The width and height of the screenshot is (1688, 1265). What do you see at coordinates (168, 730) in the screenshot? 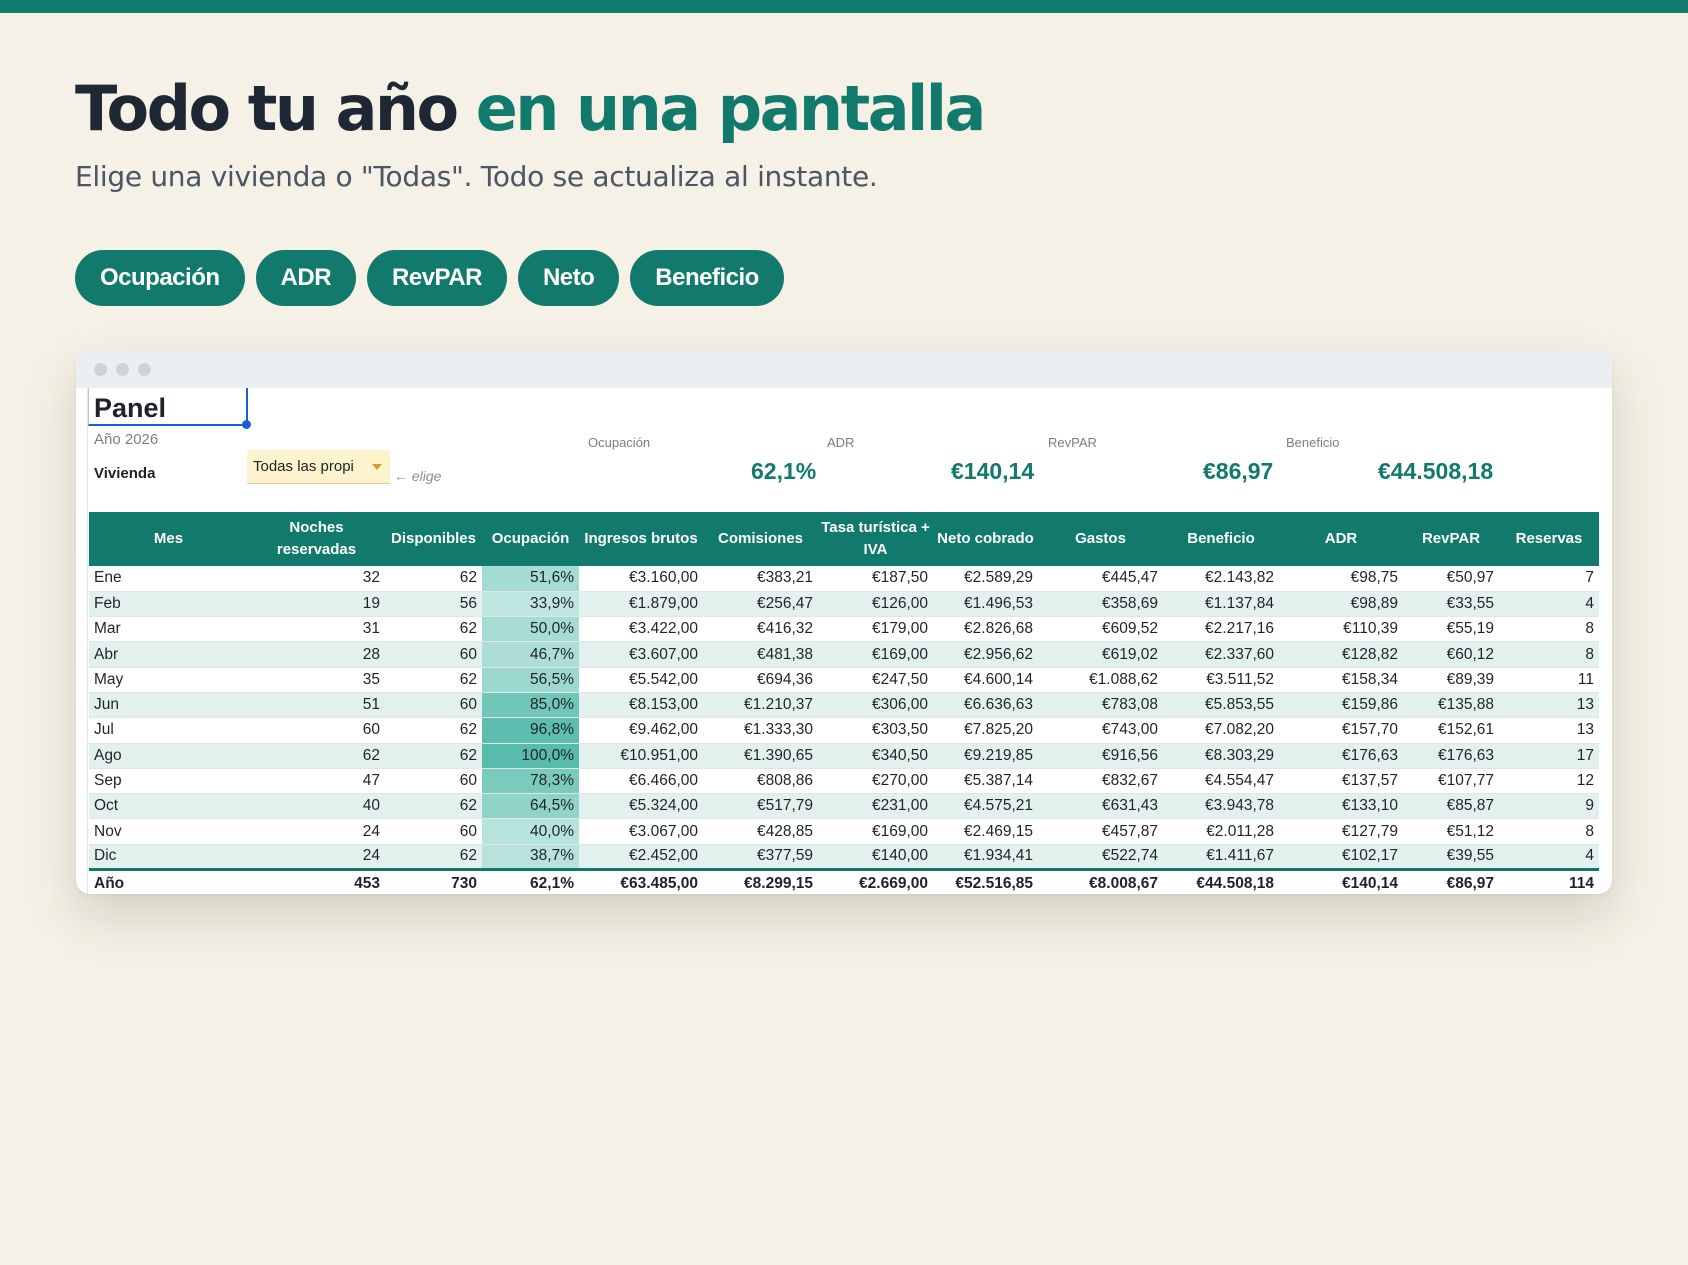
I see `cell-month: Jul` at bounding box center [168, 730].